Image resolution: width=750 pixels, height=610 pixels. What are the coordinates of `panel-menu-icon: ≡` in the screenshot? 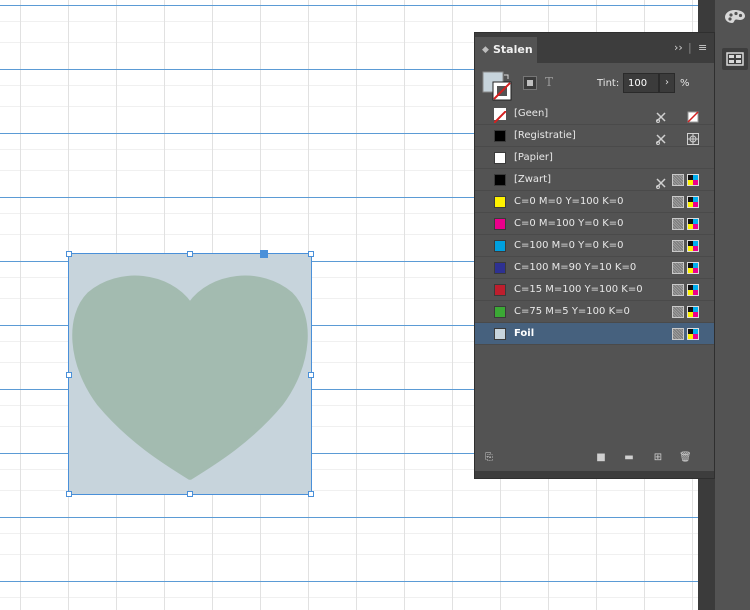 It's located at (702, 48).